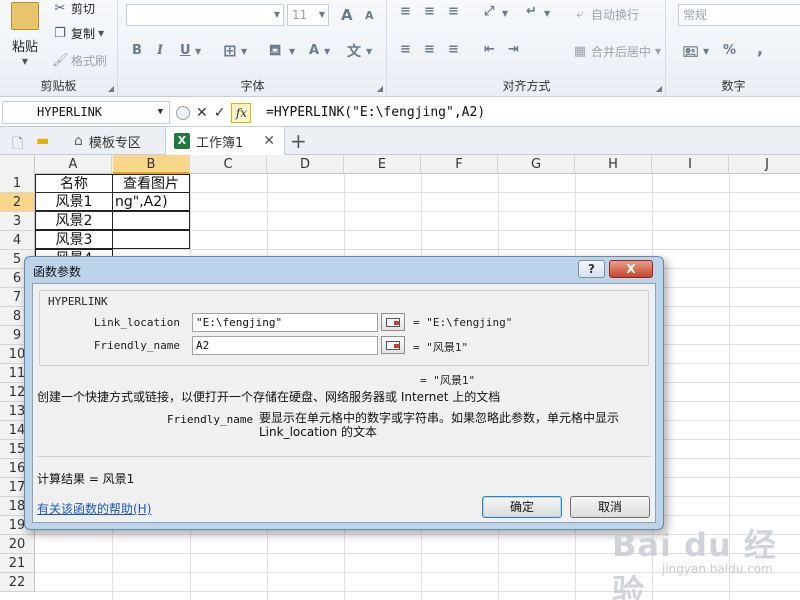 The width and height of the screenshot is (800, 600). What do you see at coordinates (17, 183) in the screenshot?
I see `row-header-1: 1` at bounding box center [17, 183].